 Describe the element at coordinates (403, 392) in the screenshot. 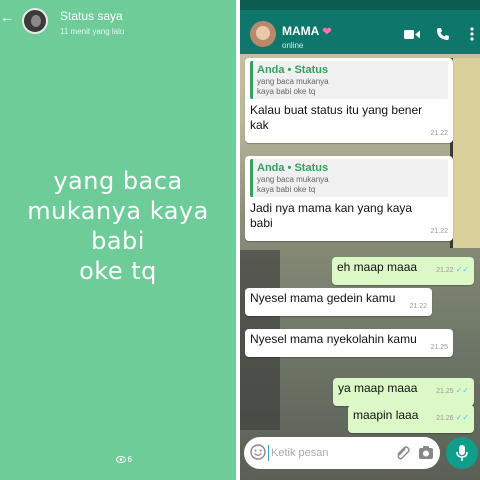

I see `message-bubble: ya maap maaa 21.25 ✓✓` at that location.